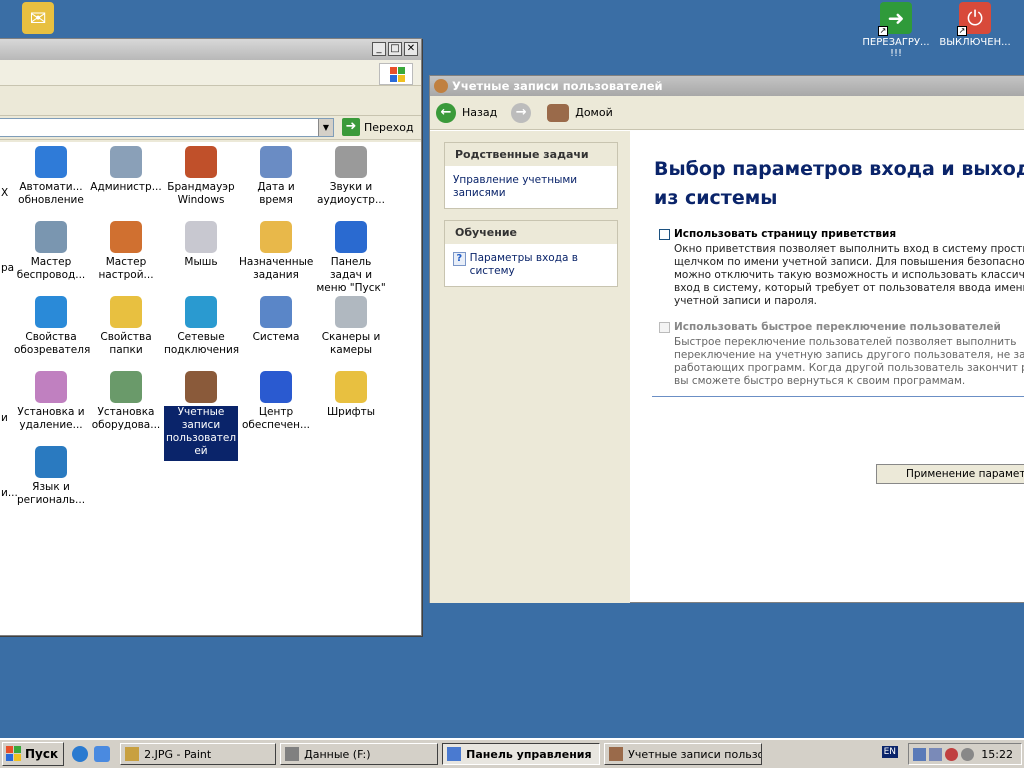  I want to click on fast-user-switching-checkbox, so click(664, 327).